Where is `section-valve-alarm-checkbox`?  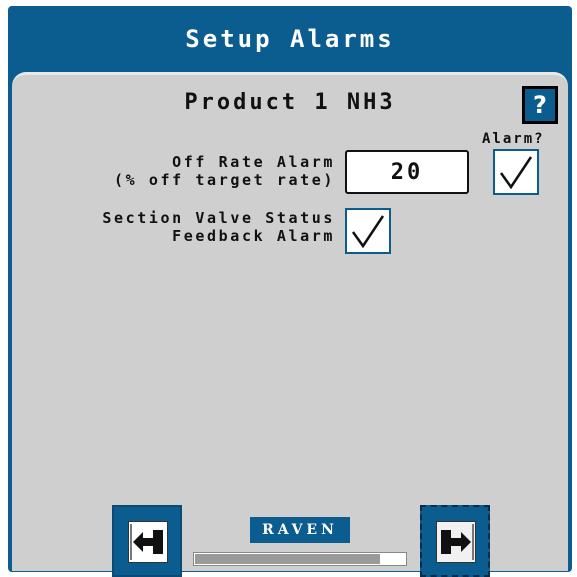 section-valve-alarm-checkbox is located at coordinates (368, 231).